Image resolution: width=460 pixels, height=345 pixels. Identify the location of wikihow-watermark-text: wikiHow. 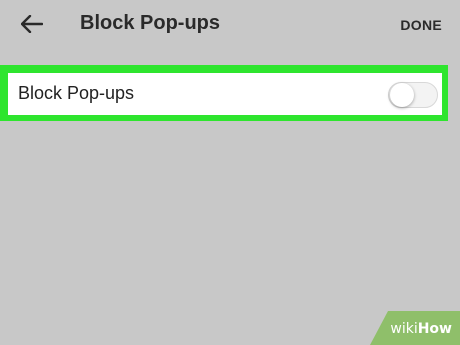
(421, 329).